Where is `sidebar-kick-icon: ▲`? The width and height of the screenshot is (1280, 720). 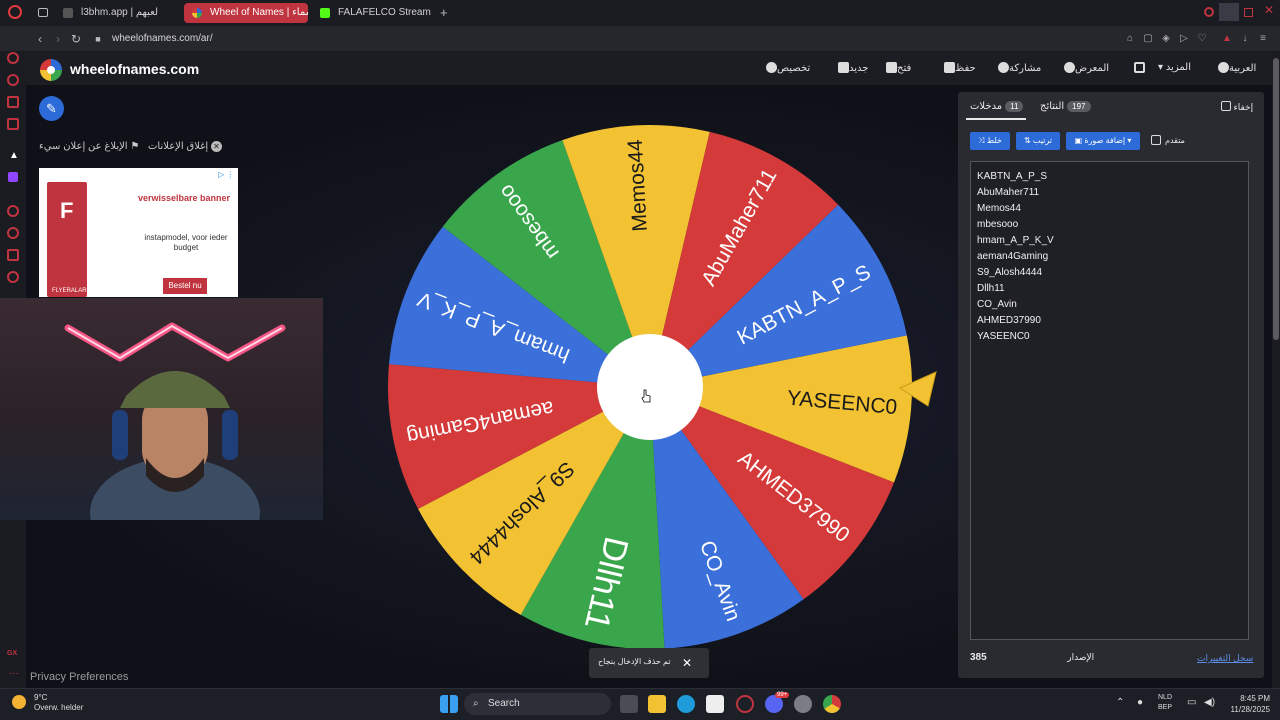
sidebar-kick-icon: ▲ is located at coordinates (14, 155).